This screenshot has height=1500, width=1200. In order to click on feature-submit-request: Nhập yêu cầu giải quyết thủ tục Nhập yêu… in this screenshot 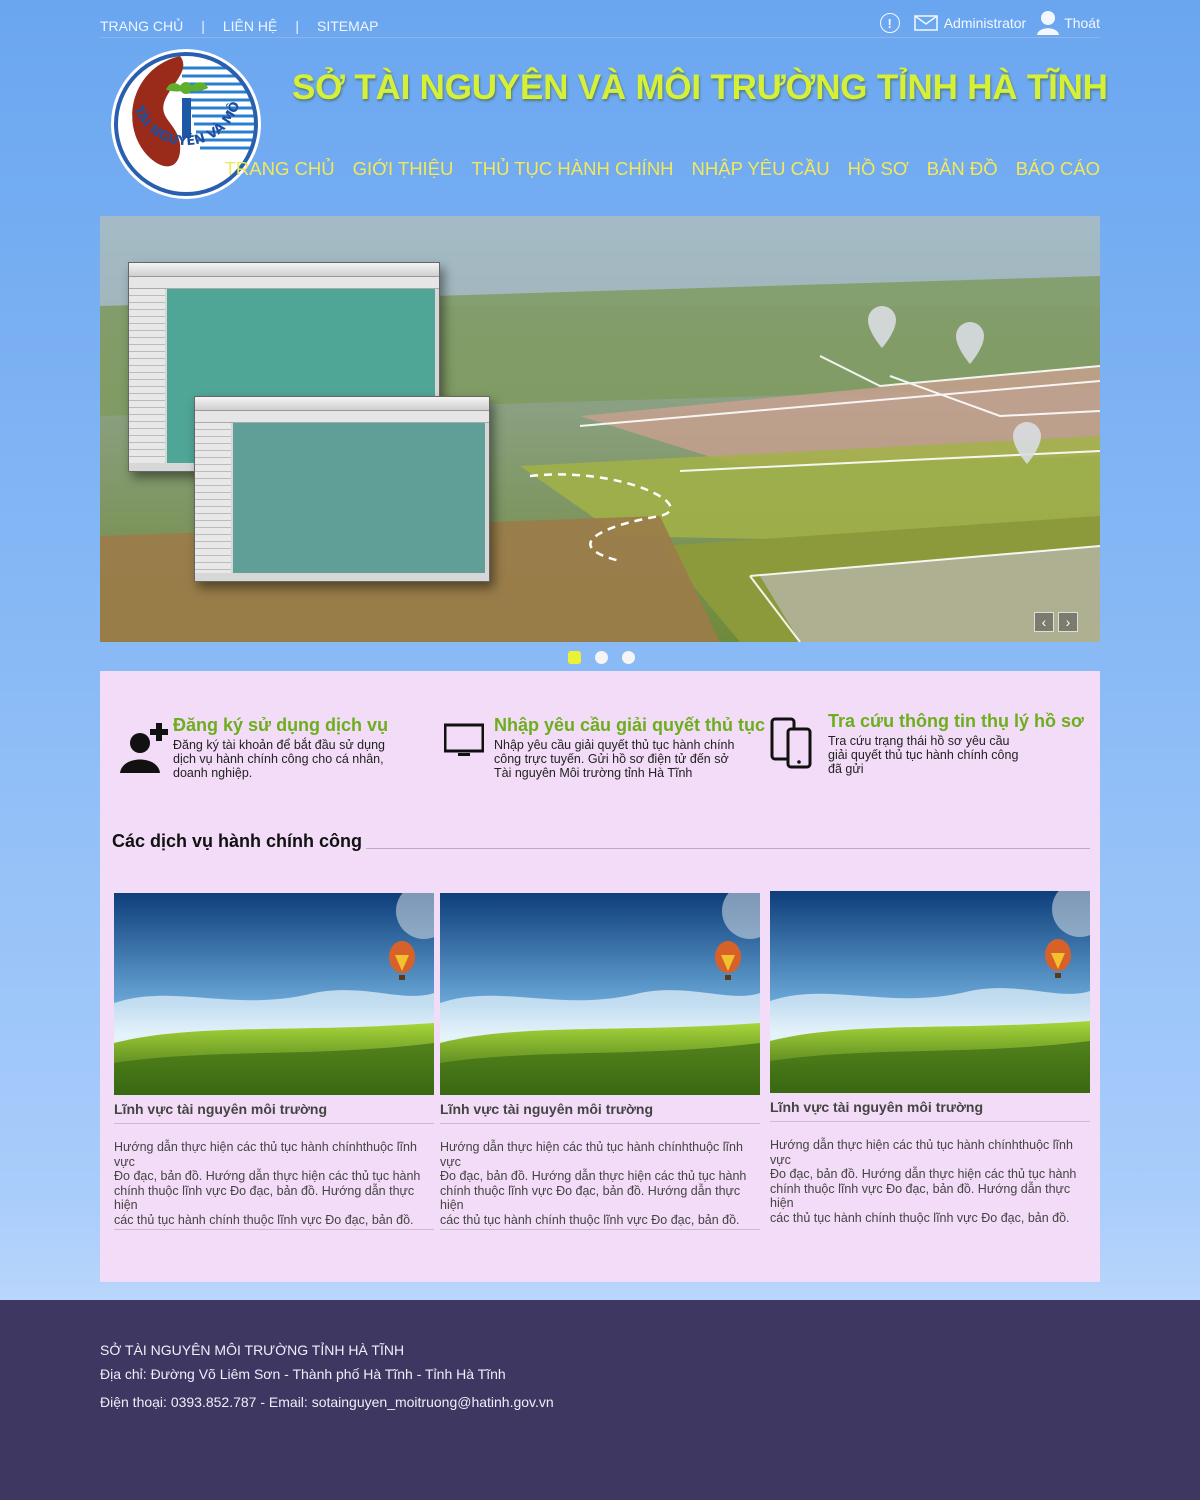, I will do `click(604, 747)`.